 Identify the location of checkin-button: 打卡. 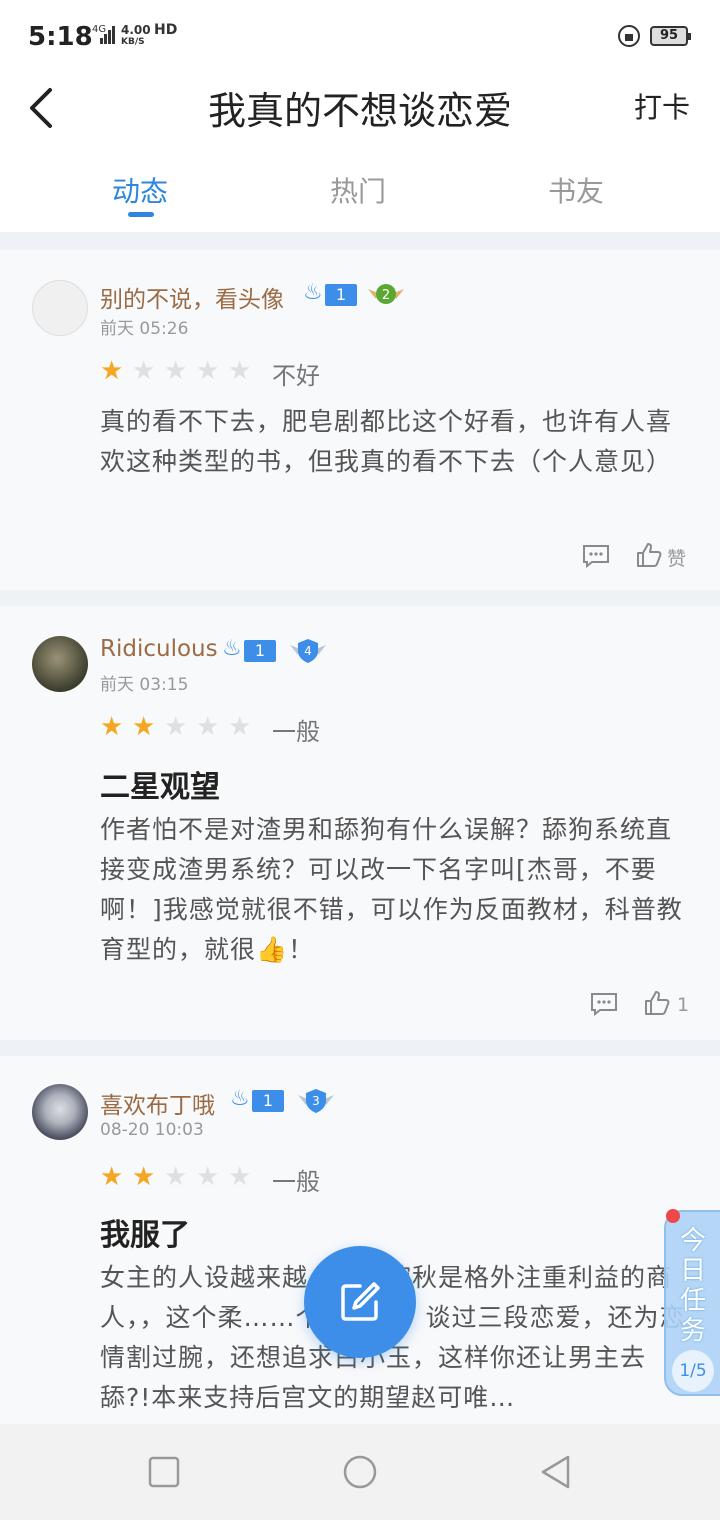
(662, 106).